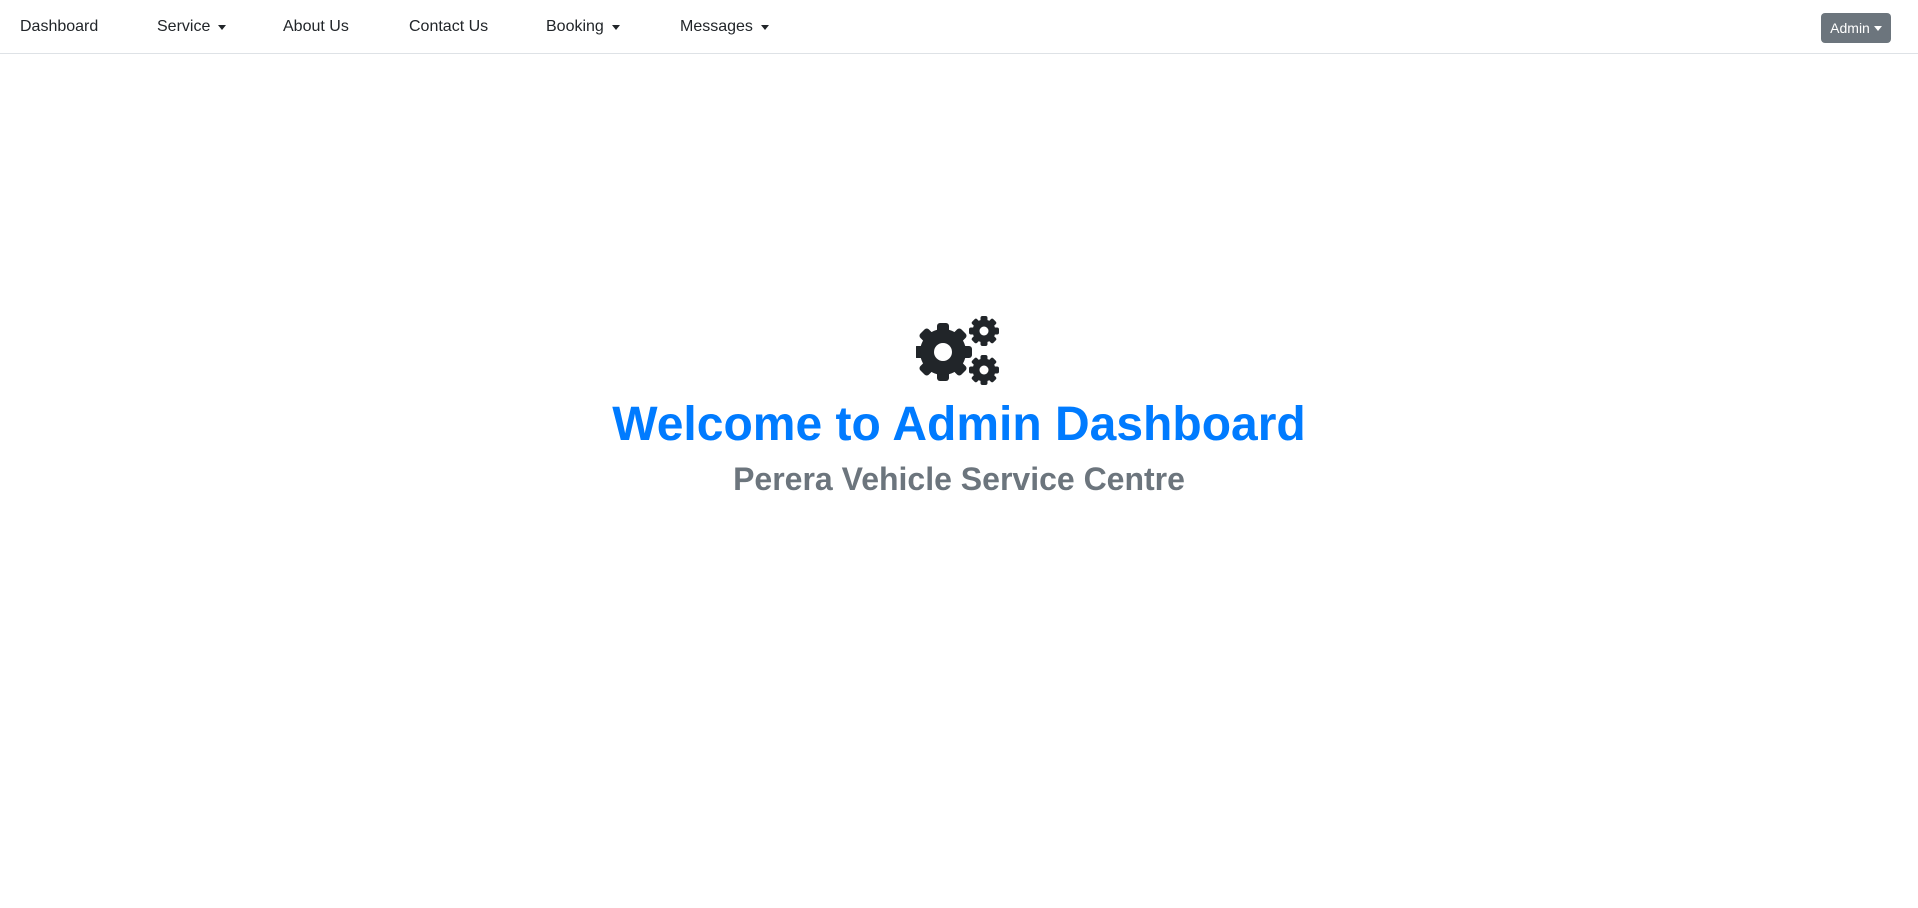 This screenshot has height=908, width=1918. I want to click on gears-icon, so click(957, 350).